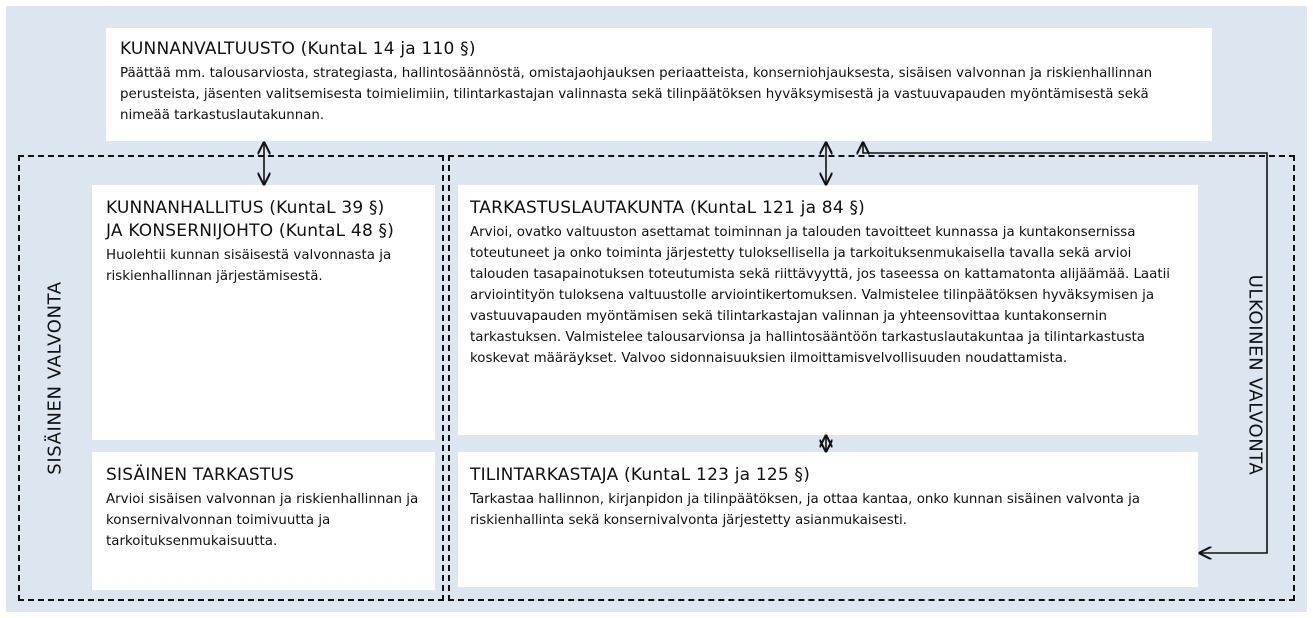 The height and width of the screenshot is (618, 1313). I want to click on audit-committee-title: TARKASTUSLAUTAKUNTA (KuntaL 121 ja 84 §), so click(667, 208).